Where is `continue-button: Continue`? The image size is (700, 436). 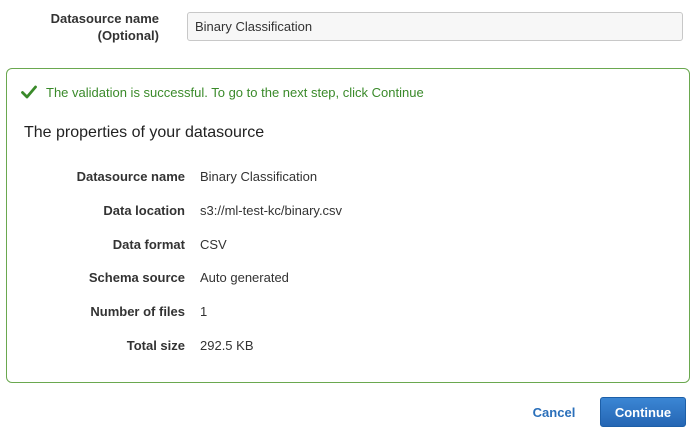
continue-button: Continue is located at coordinates (643, 412).